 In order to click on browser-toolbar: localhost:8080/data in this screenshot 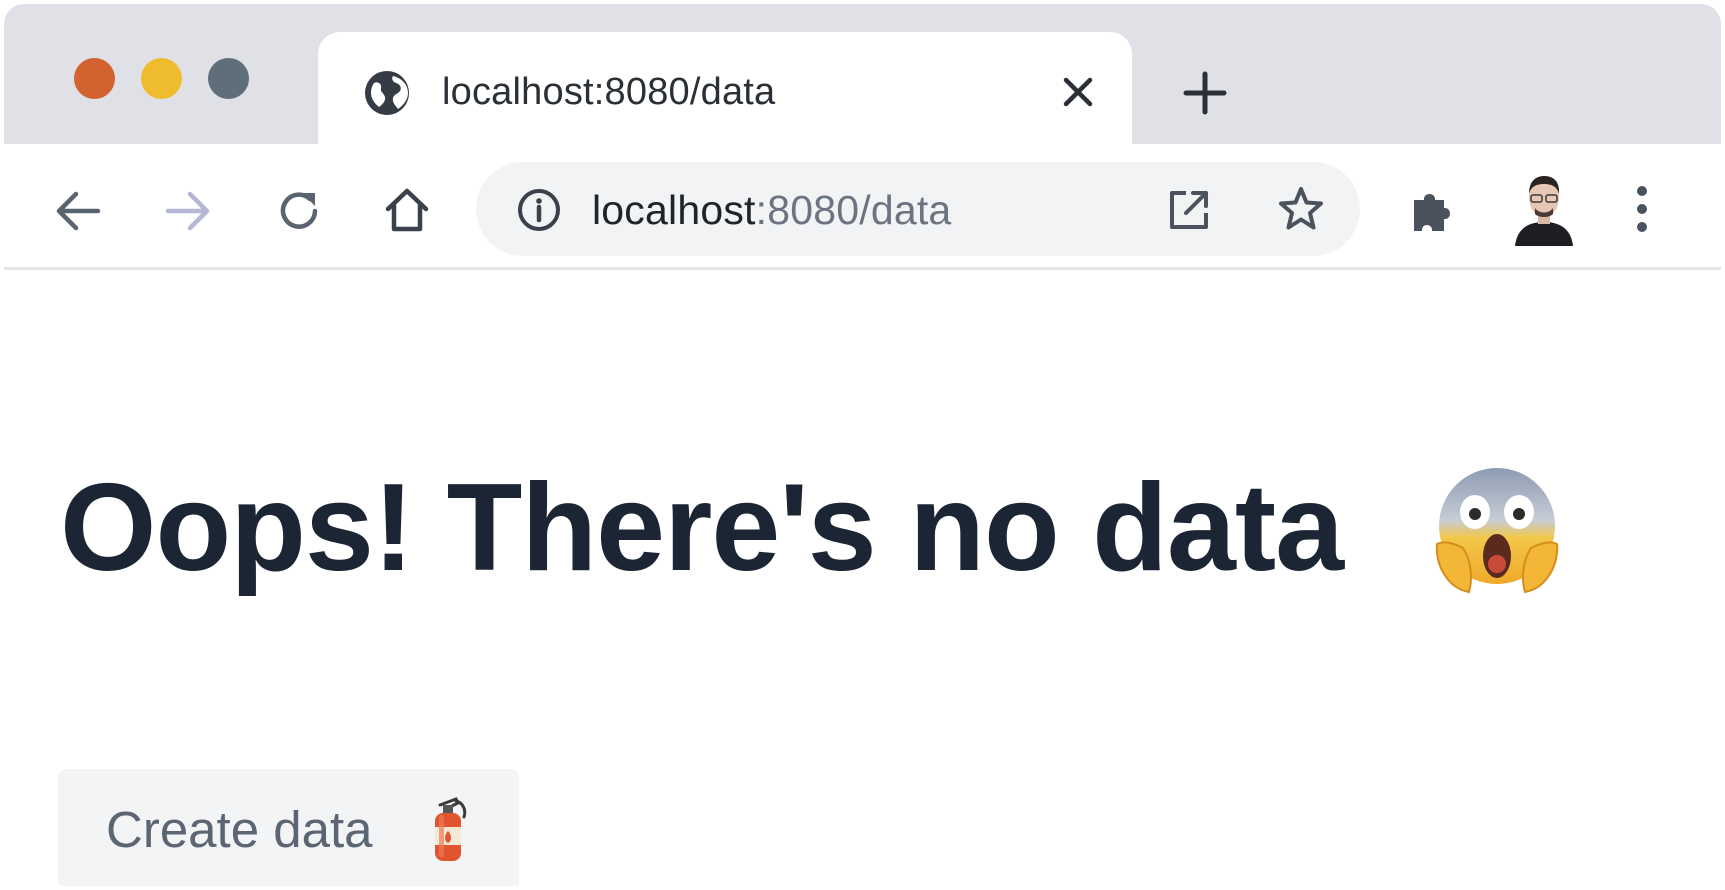, I will do `click(862, 207)`.